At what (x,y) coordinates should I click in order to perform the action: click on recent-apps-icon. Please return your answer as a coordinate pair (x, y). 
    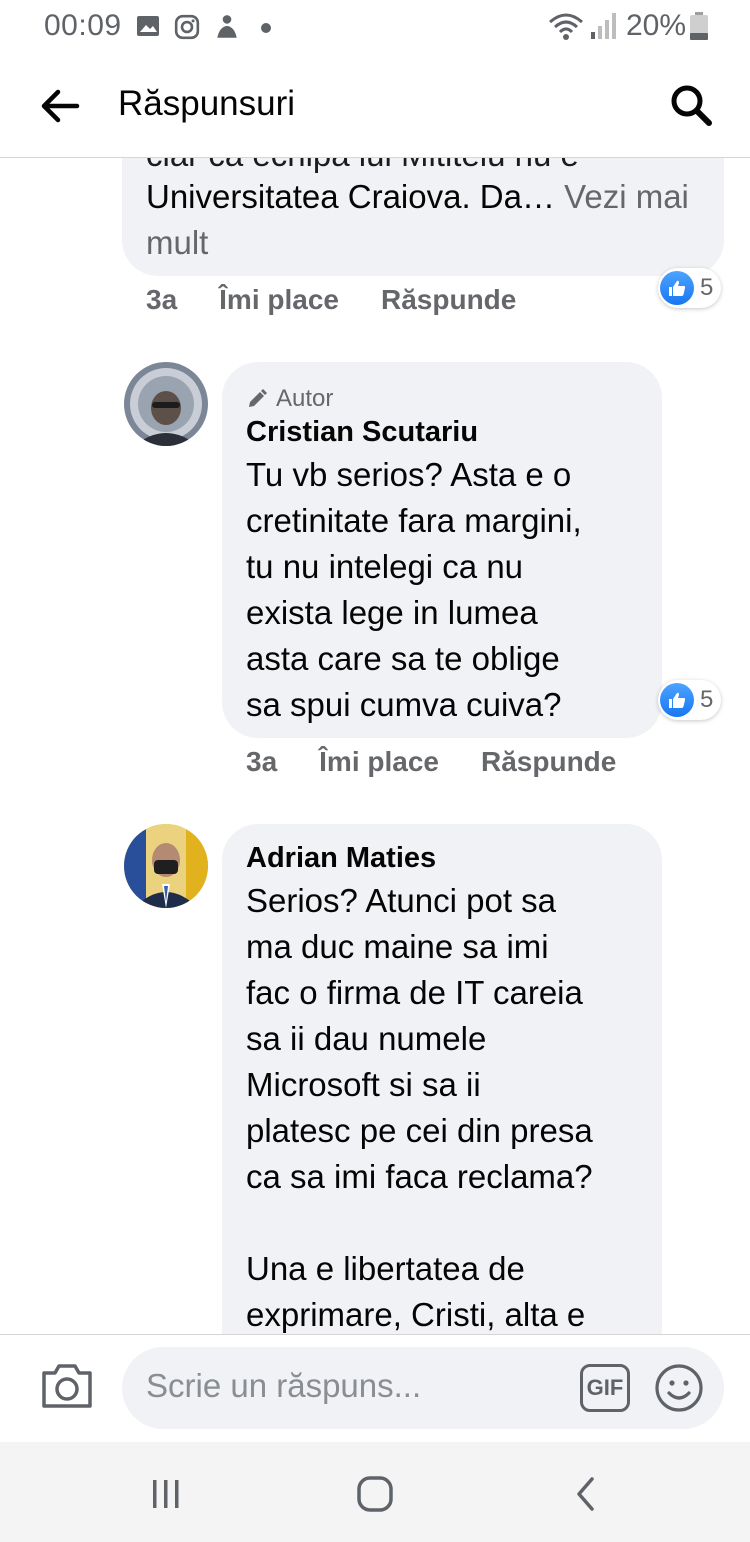
    Looking at the image, I should click on (166, 1494).